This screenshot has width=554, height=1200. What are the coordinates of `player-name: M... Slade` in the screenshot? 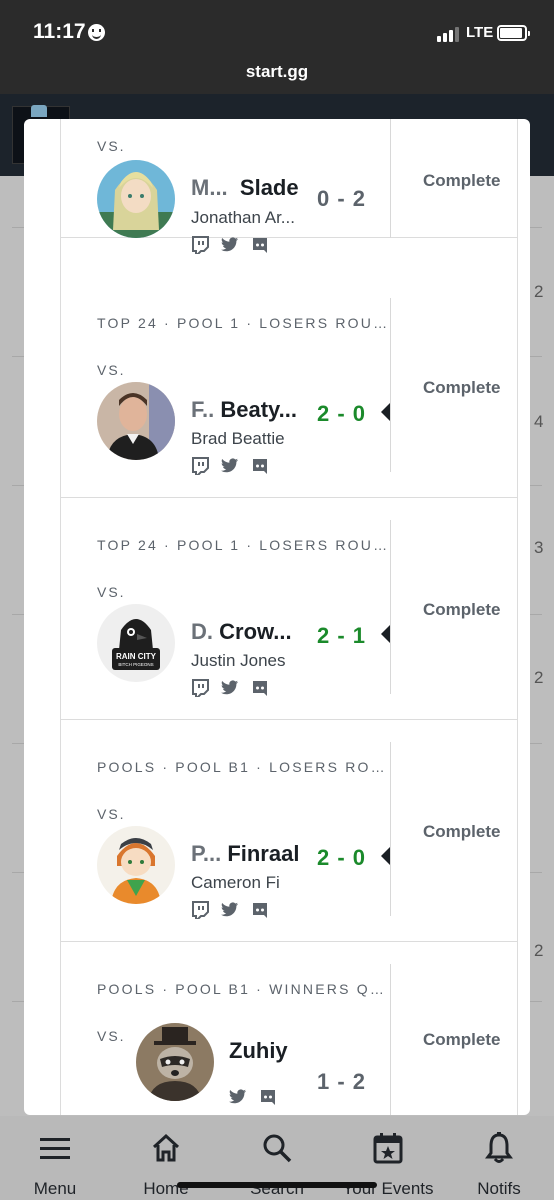 It's located at (245, 188).